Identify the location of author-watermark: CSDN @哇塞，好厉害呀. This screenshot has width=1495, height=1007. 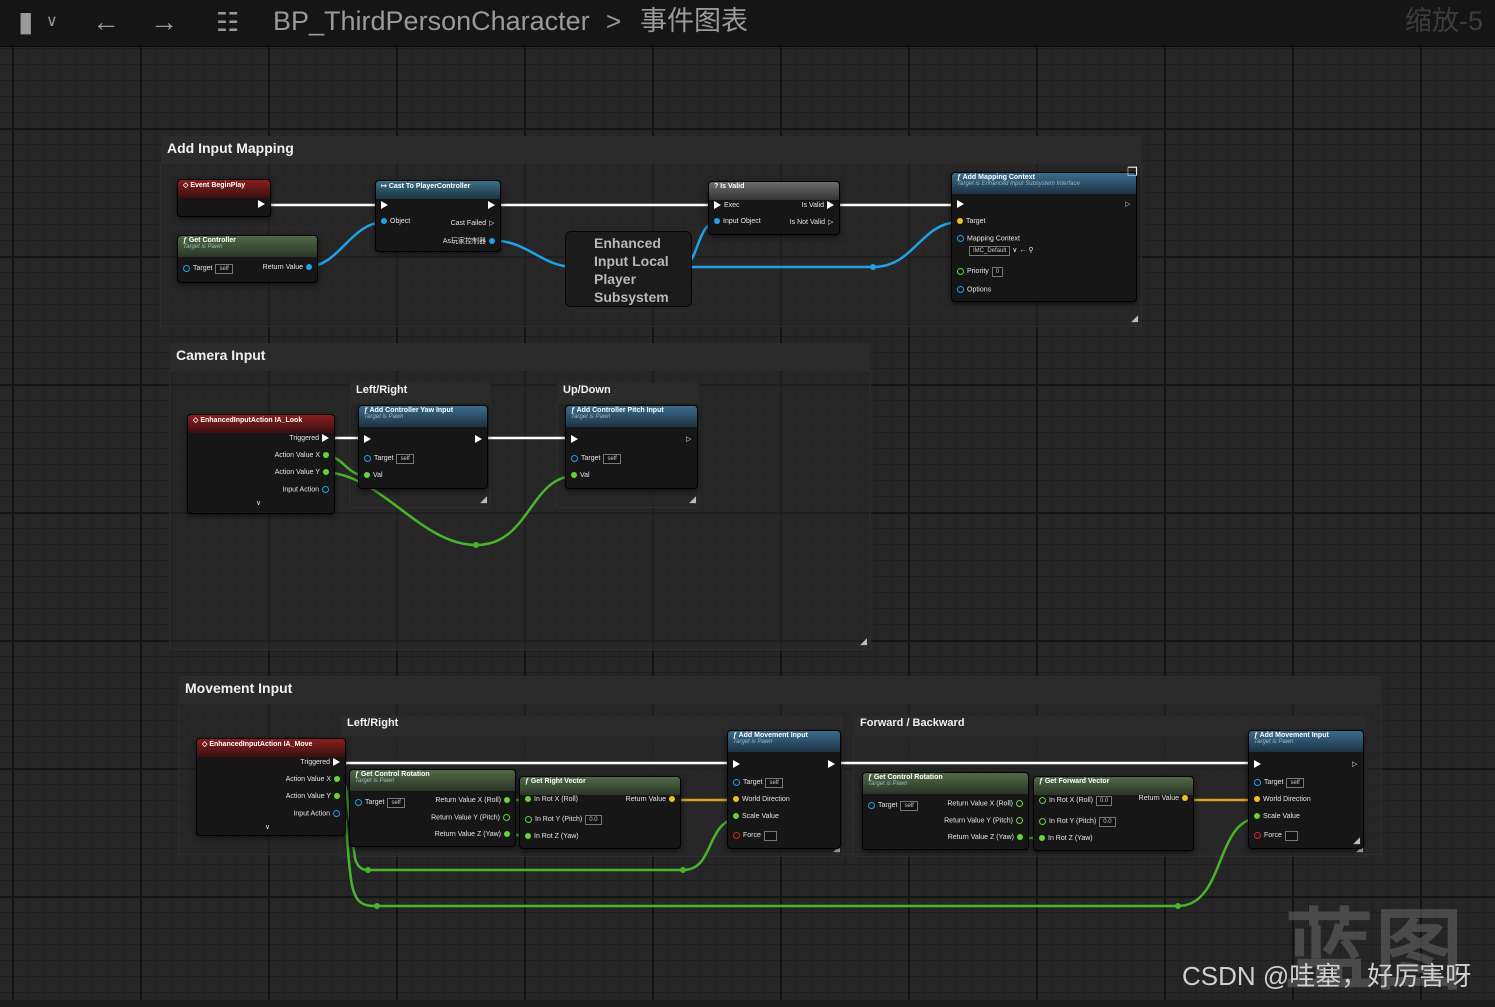
(1327, 976).